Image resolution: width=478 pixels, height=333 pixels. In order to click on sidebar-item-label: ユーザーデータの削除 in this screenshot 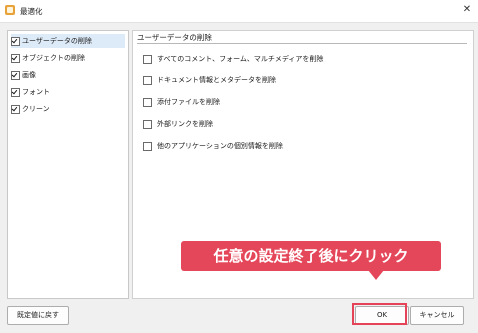, I will do `click(57, 41)`.